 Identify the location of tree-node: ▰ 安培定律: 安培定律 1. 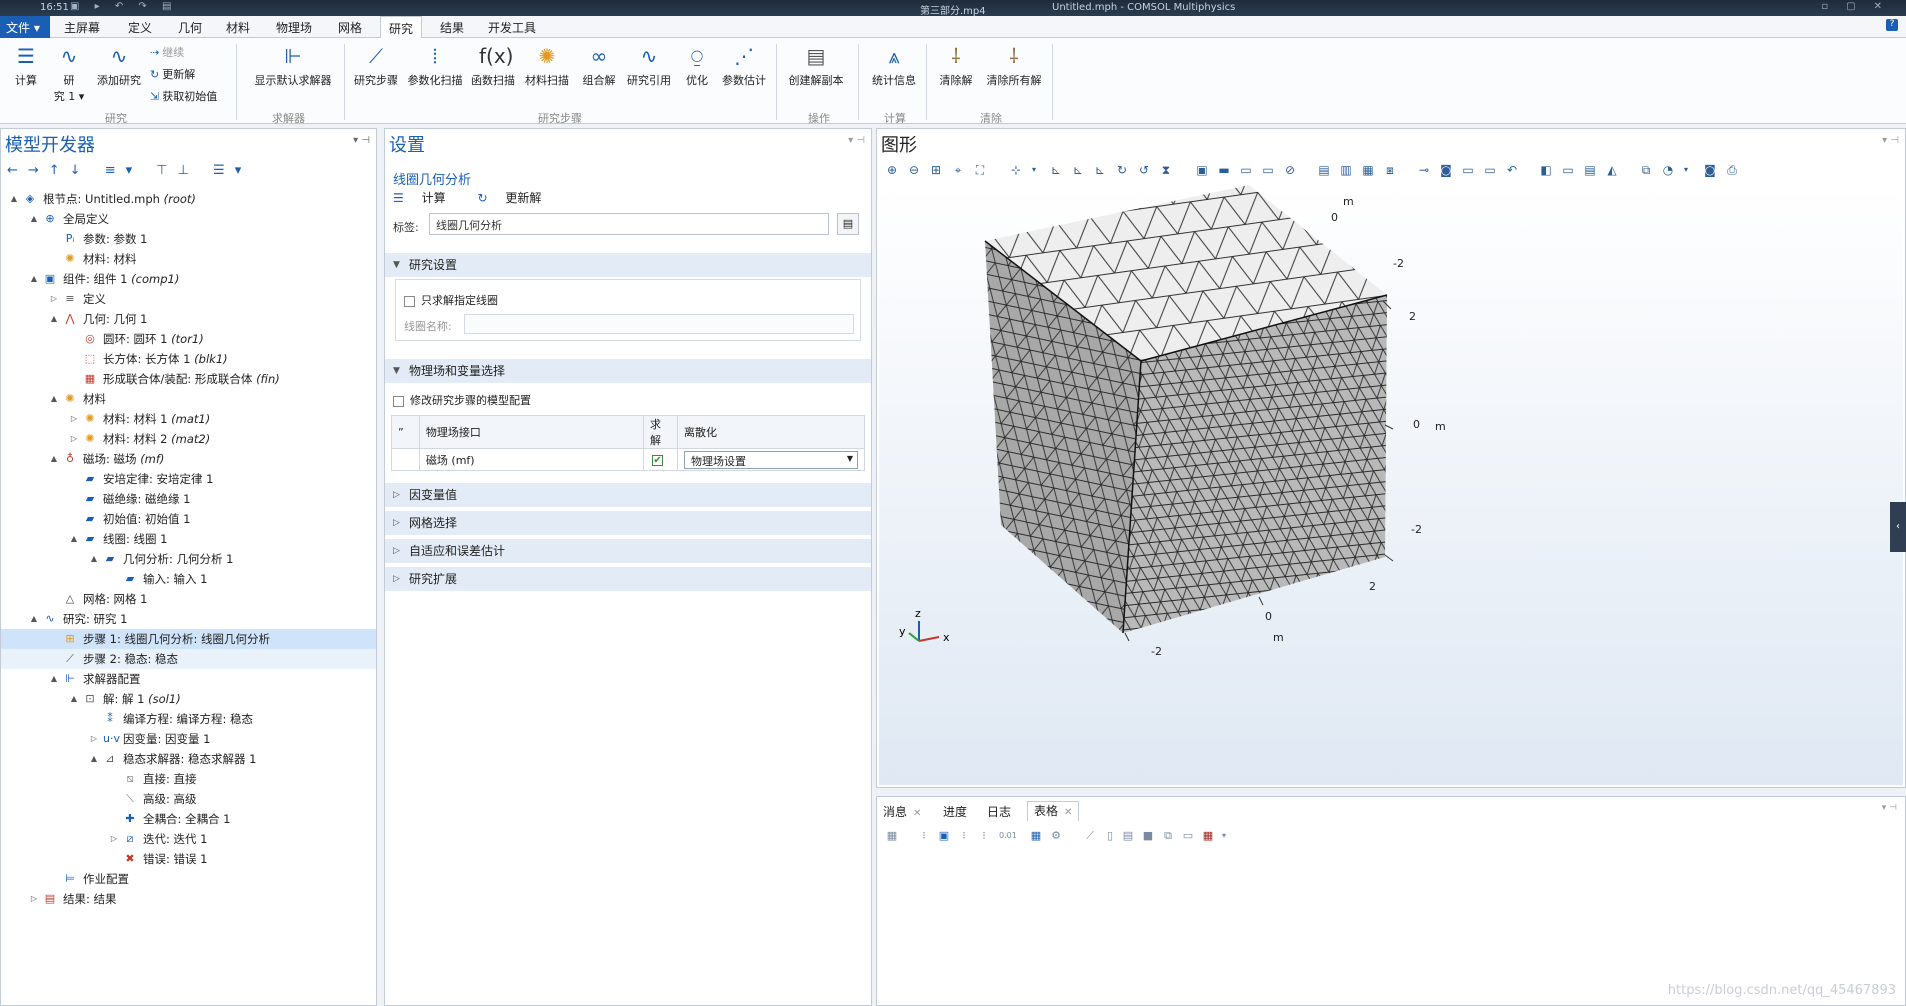
(188, 479).